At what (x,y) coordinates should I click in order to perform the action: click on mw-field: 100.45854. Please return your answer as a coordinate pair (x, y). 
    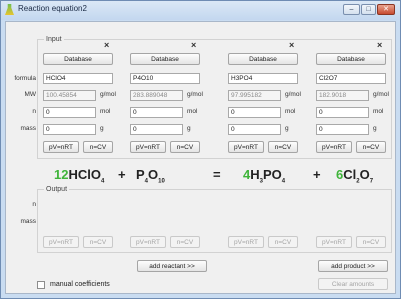
    Looking at the image, I should click on (69, 95).